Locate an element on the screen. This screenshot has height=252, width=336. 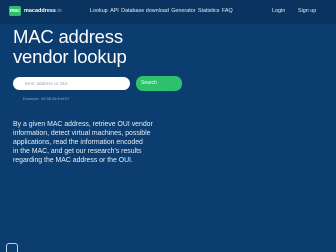
nav-link-lookup: Lookup is located at coordinates (99, 11).